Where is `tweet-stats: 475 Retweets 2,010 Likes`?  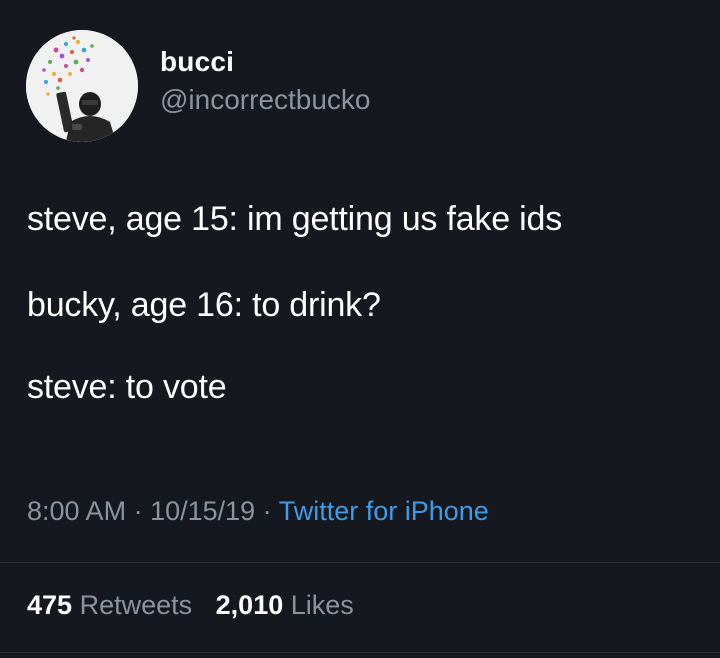
tweet-stats: 475 Retweets 2,010 Likes is located at coordinates (198, 605).